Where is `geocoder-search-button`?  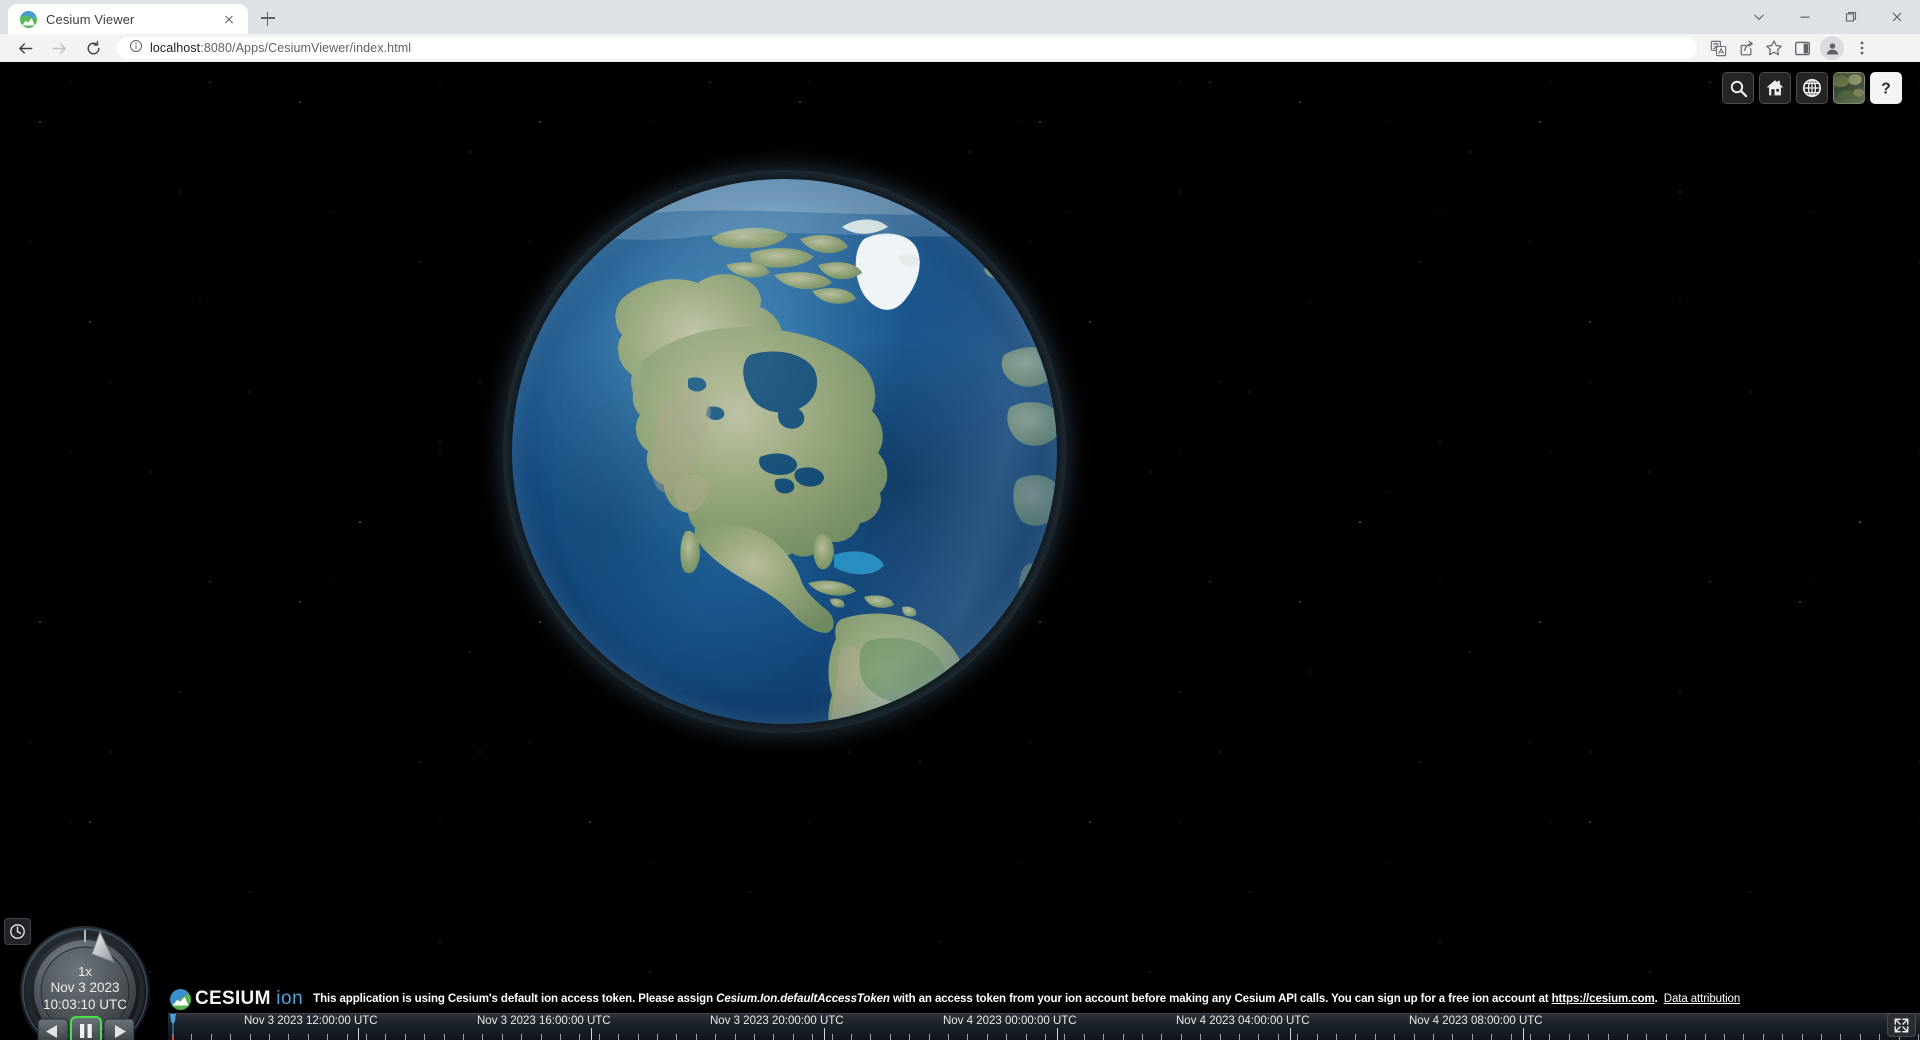 geocoder-search-button is located at coordinates (1738, 88).